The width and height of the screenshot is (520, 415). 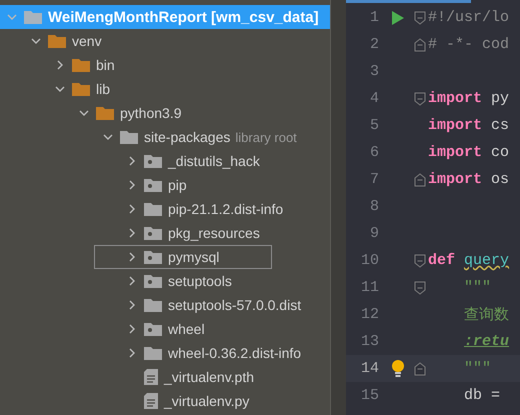 What do you see at coordinates (186, 329) in the screenshot?
I see `tree-item-label: wheel` at bounding box center [186, 329].